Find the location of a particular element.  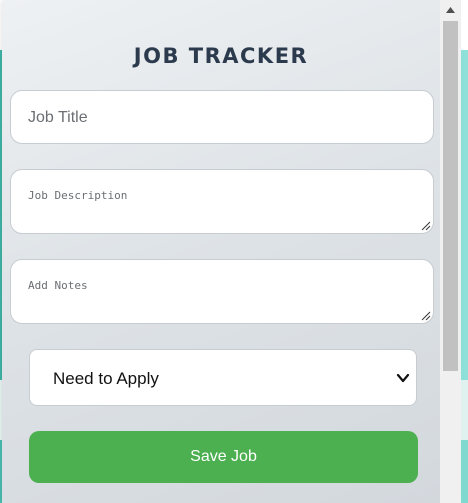

job-title-placeholder: Job Title is located at coordinates (58, 117).